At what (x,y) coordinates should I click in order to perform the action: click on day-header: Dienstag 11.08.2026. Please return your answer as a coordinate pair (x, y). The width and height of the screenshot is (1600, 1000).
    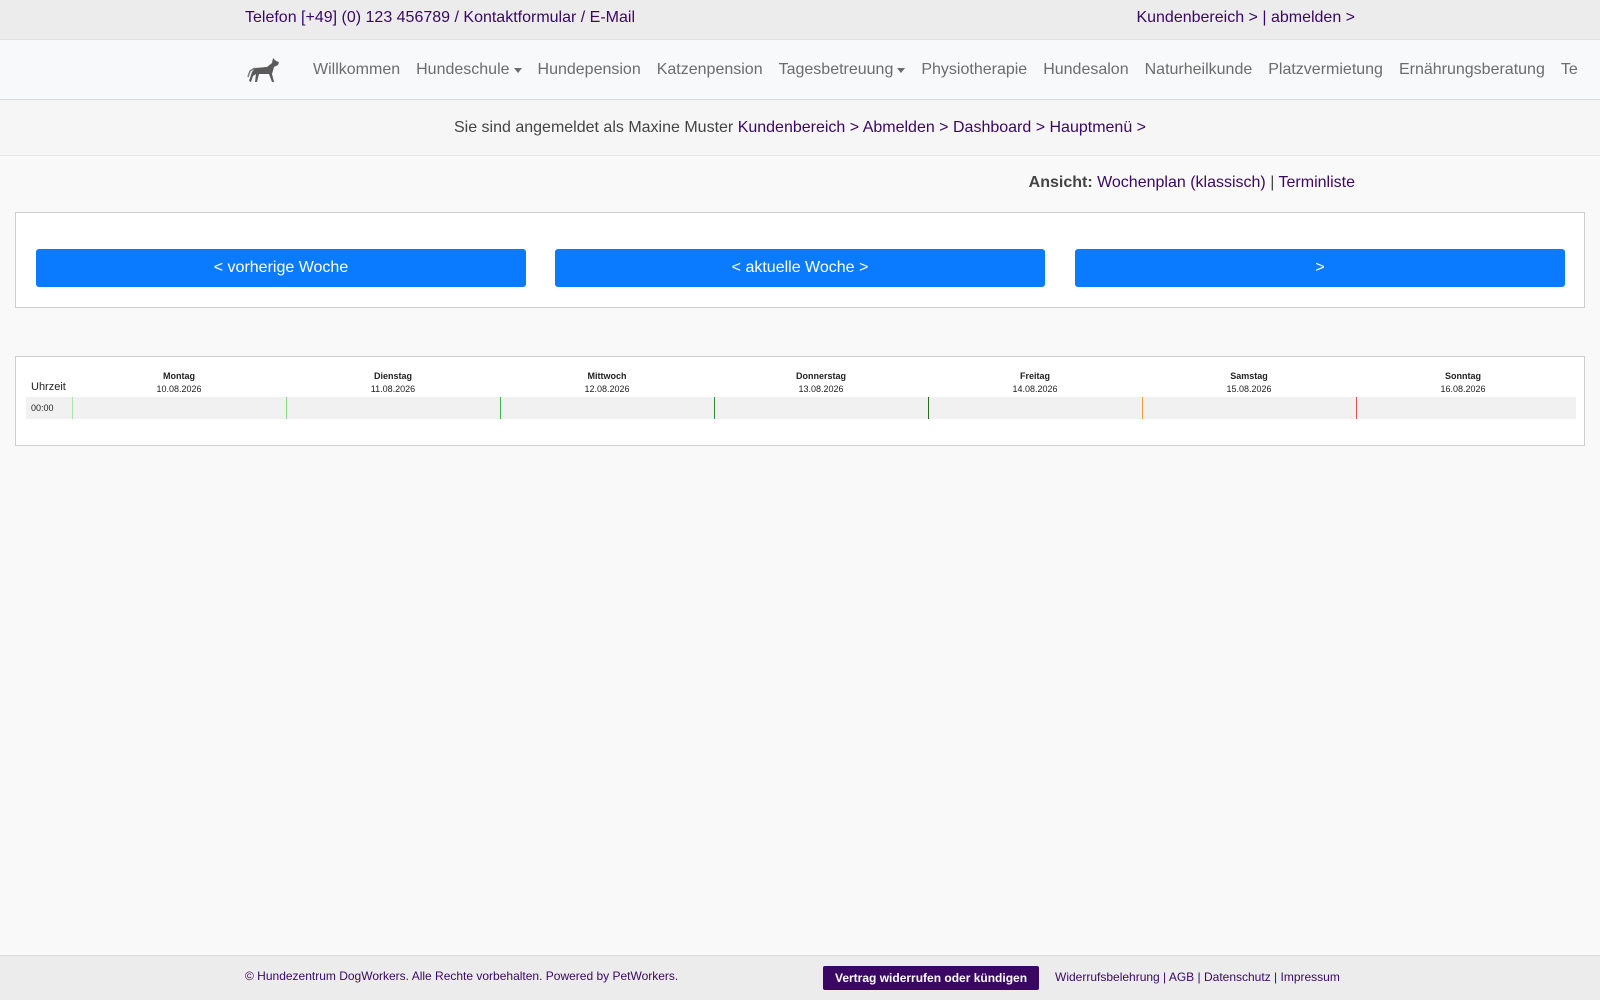
    Looking at the image, I should click on (393, 382).